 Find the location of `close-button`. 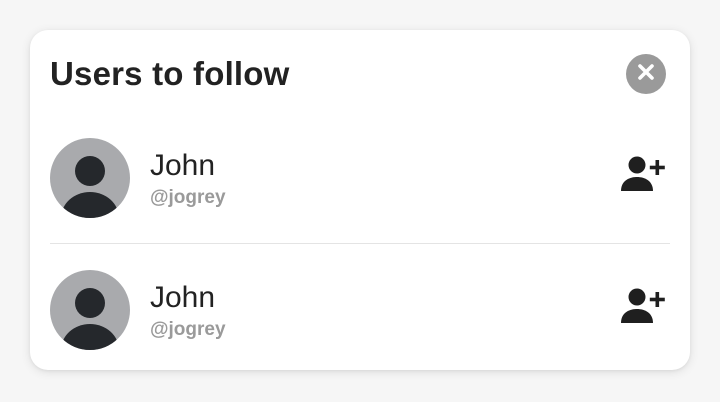

close-button is located at coordinates (646, 74).